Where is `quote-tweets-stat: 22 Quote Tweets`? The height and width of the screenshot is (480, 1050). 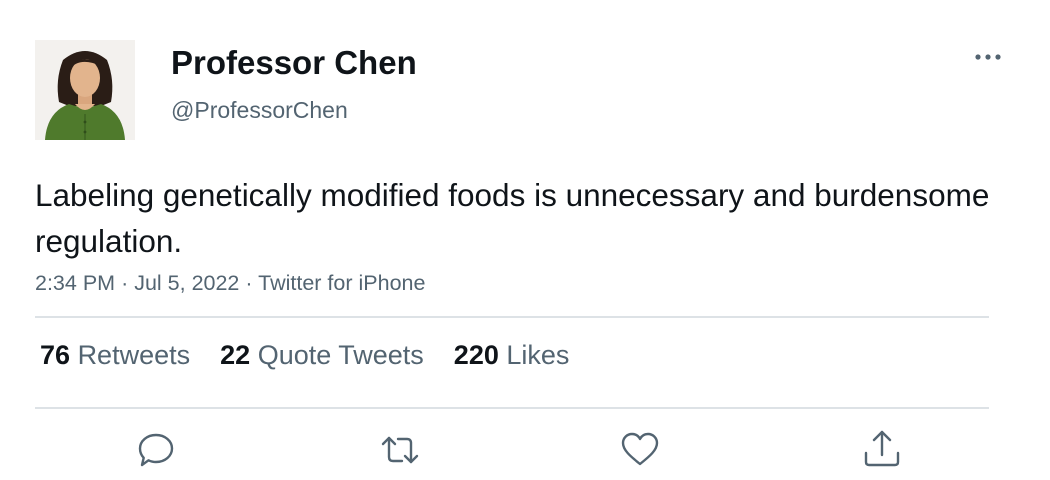
quote-tweets-stat: 22 Quote Tweets is located at coordinates (322, 355).